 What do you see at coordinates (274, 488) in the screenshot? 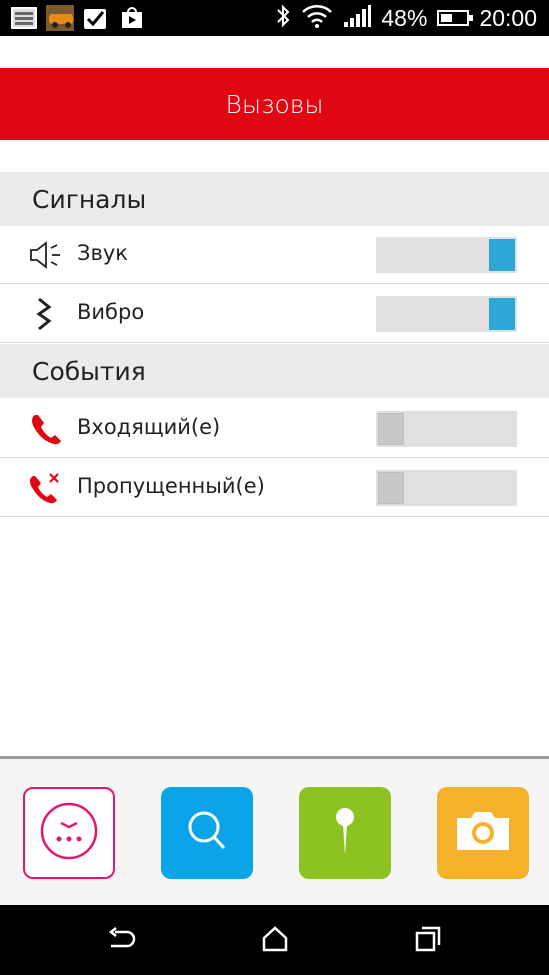
I see `setting-row-missed: Пропущенный(е)` at bounding box center [274, 488].